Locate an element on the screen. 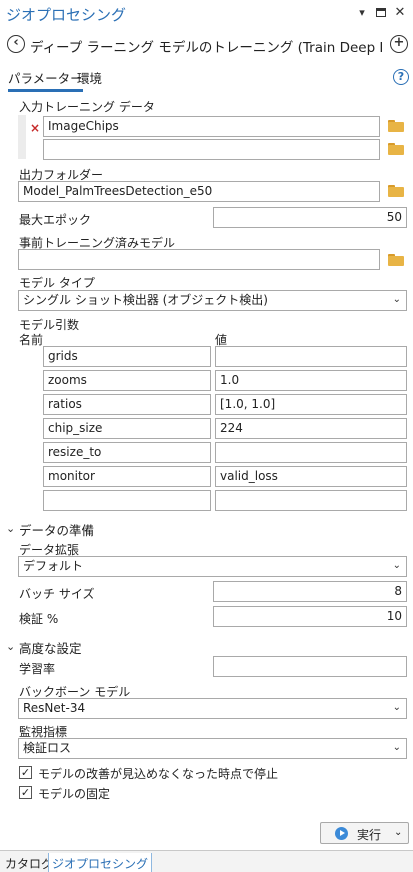 Image resolution: width=413 pixels, height=872 pixels. remove-icon: × is located at coordinates (35, 128).